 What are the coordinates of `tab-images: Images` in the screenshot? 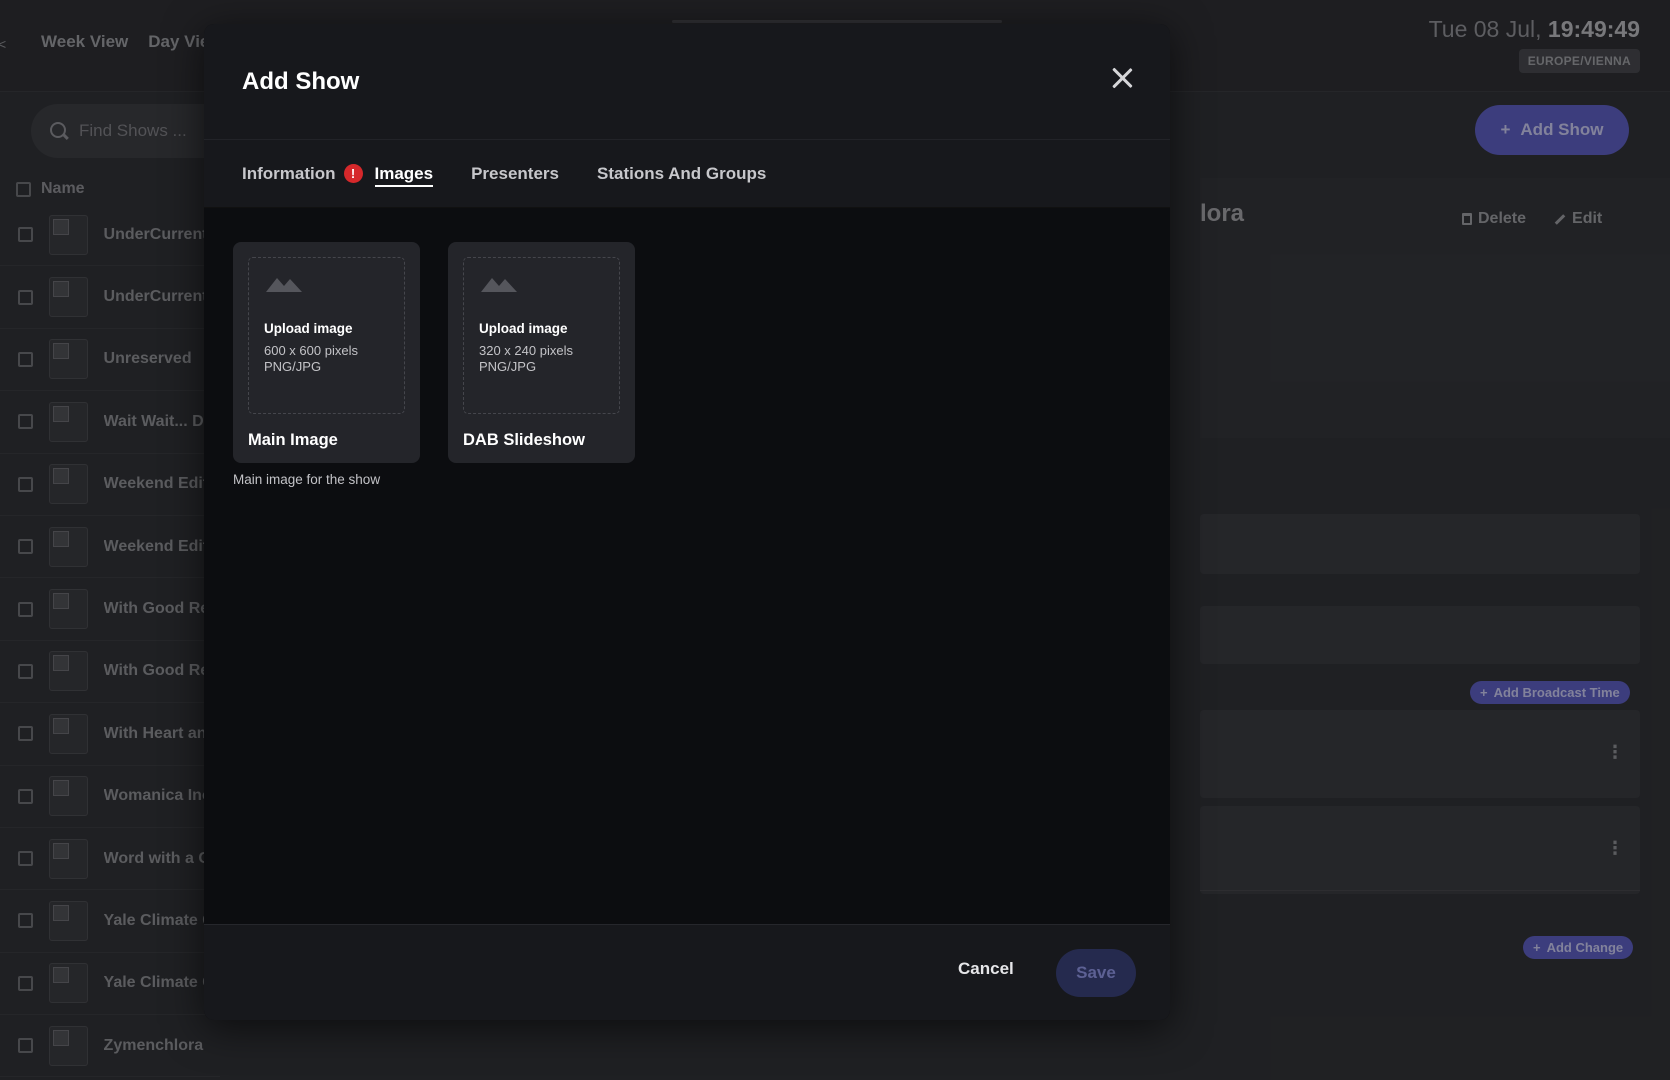 It's located at (404, 173).